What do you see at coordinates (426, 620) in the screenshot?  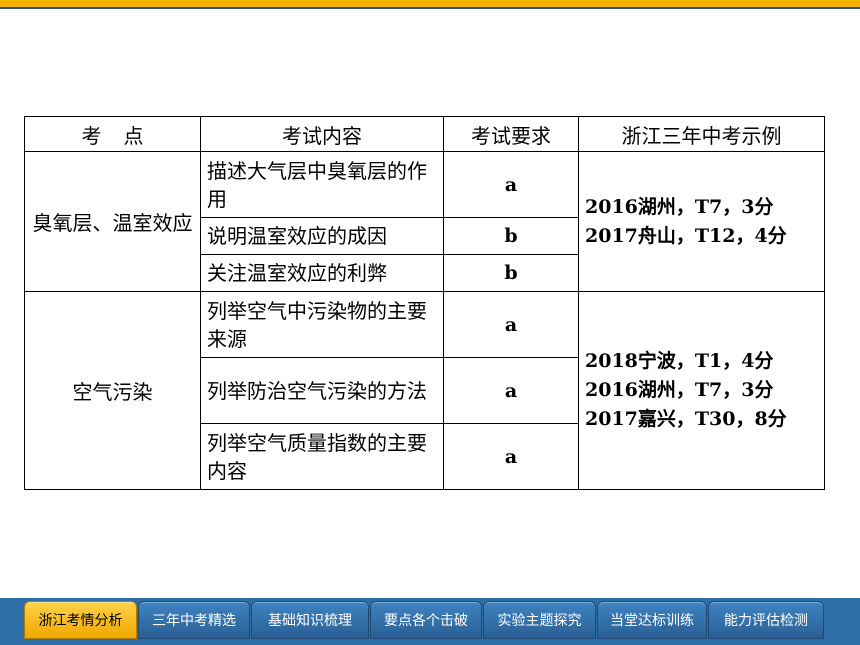 I see `tab-key-points: 要点各个击破` at bounding box center [426, 620].